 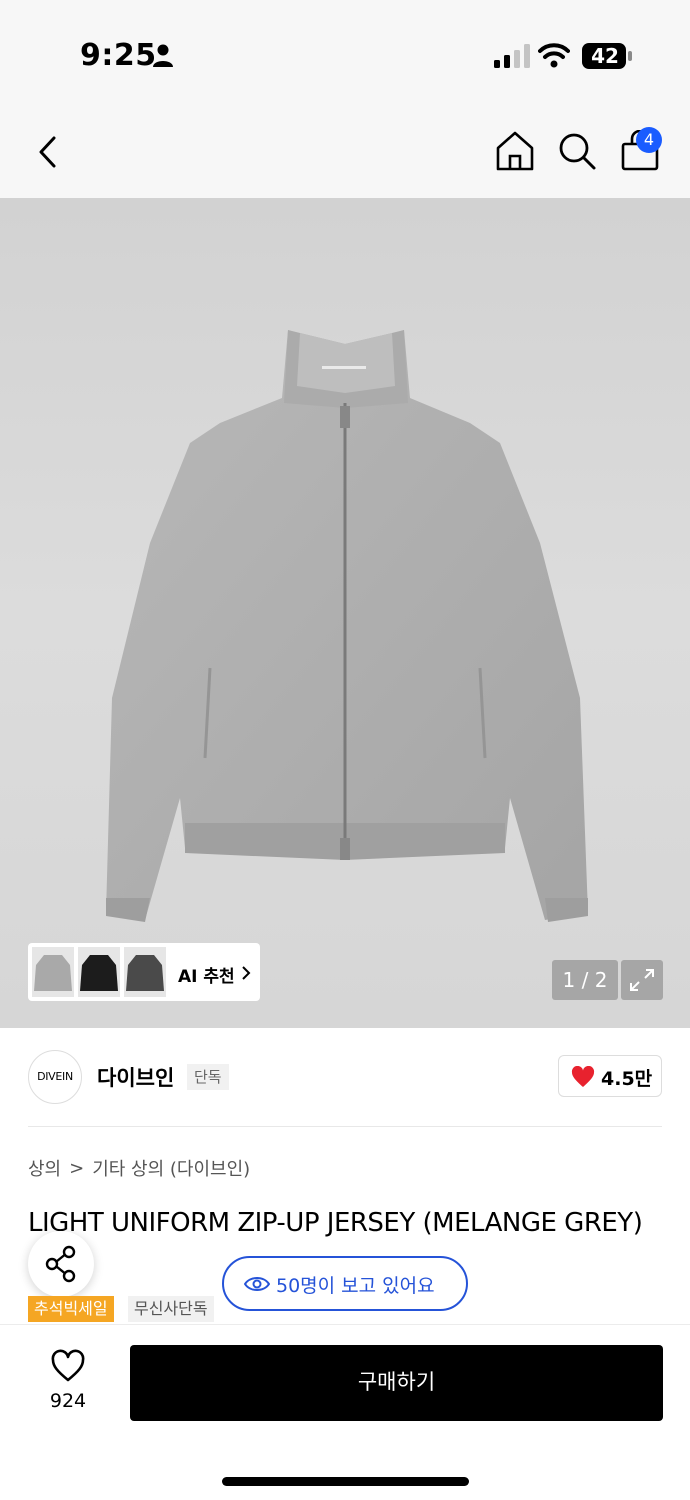 I want to click on divider, so click(x=345, y=1126).